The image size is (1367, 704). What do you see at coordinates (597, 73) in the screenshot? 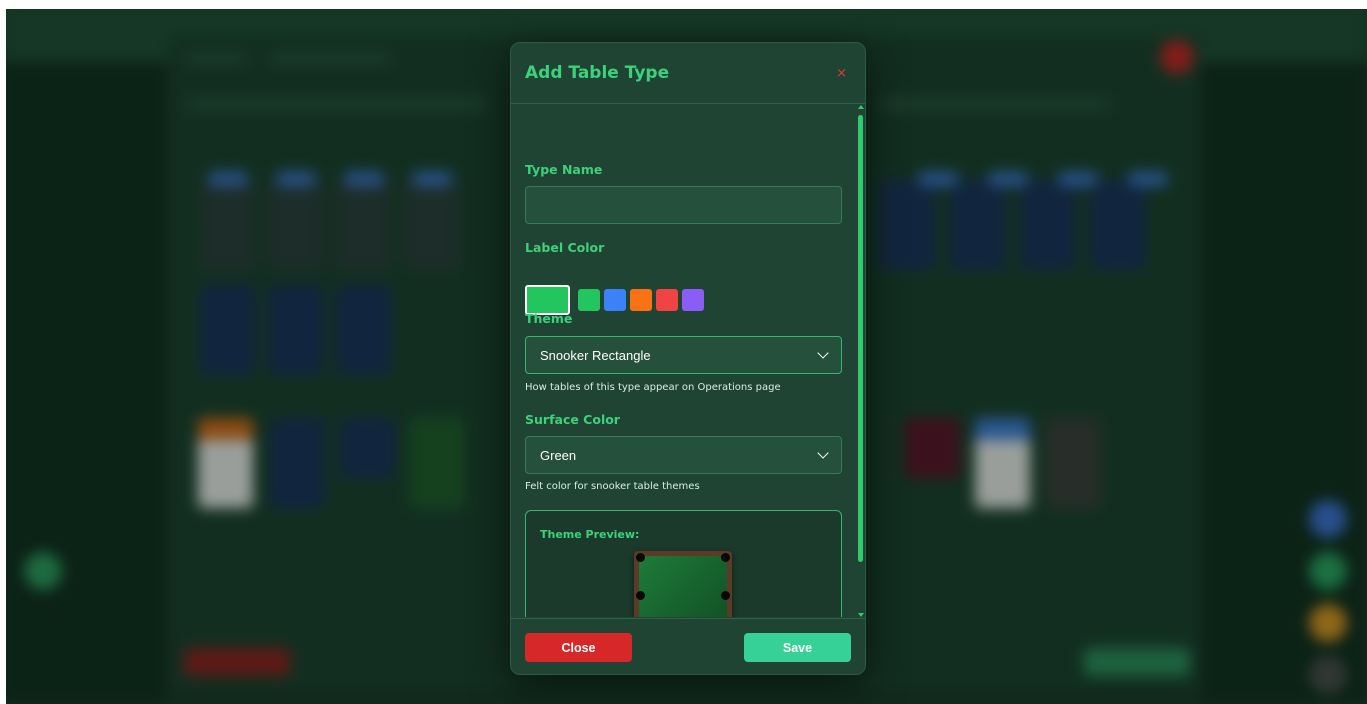
I see `modal-title: Add Table Type` at bounding box center [597, 73].